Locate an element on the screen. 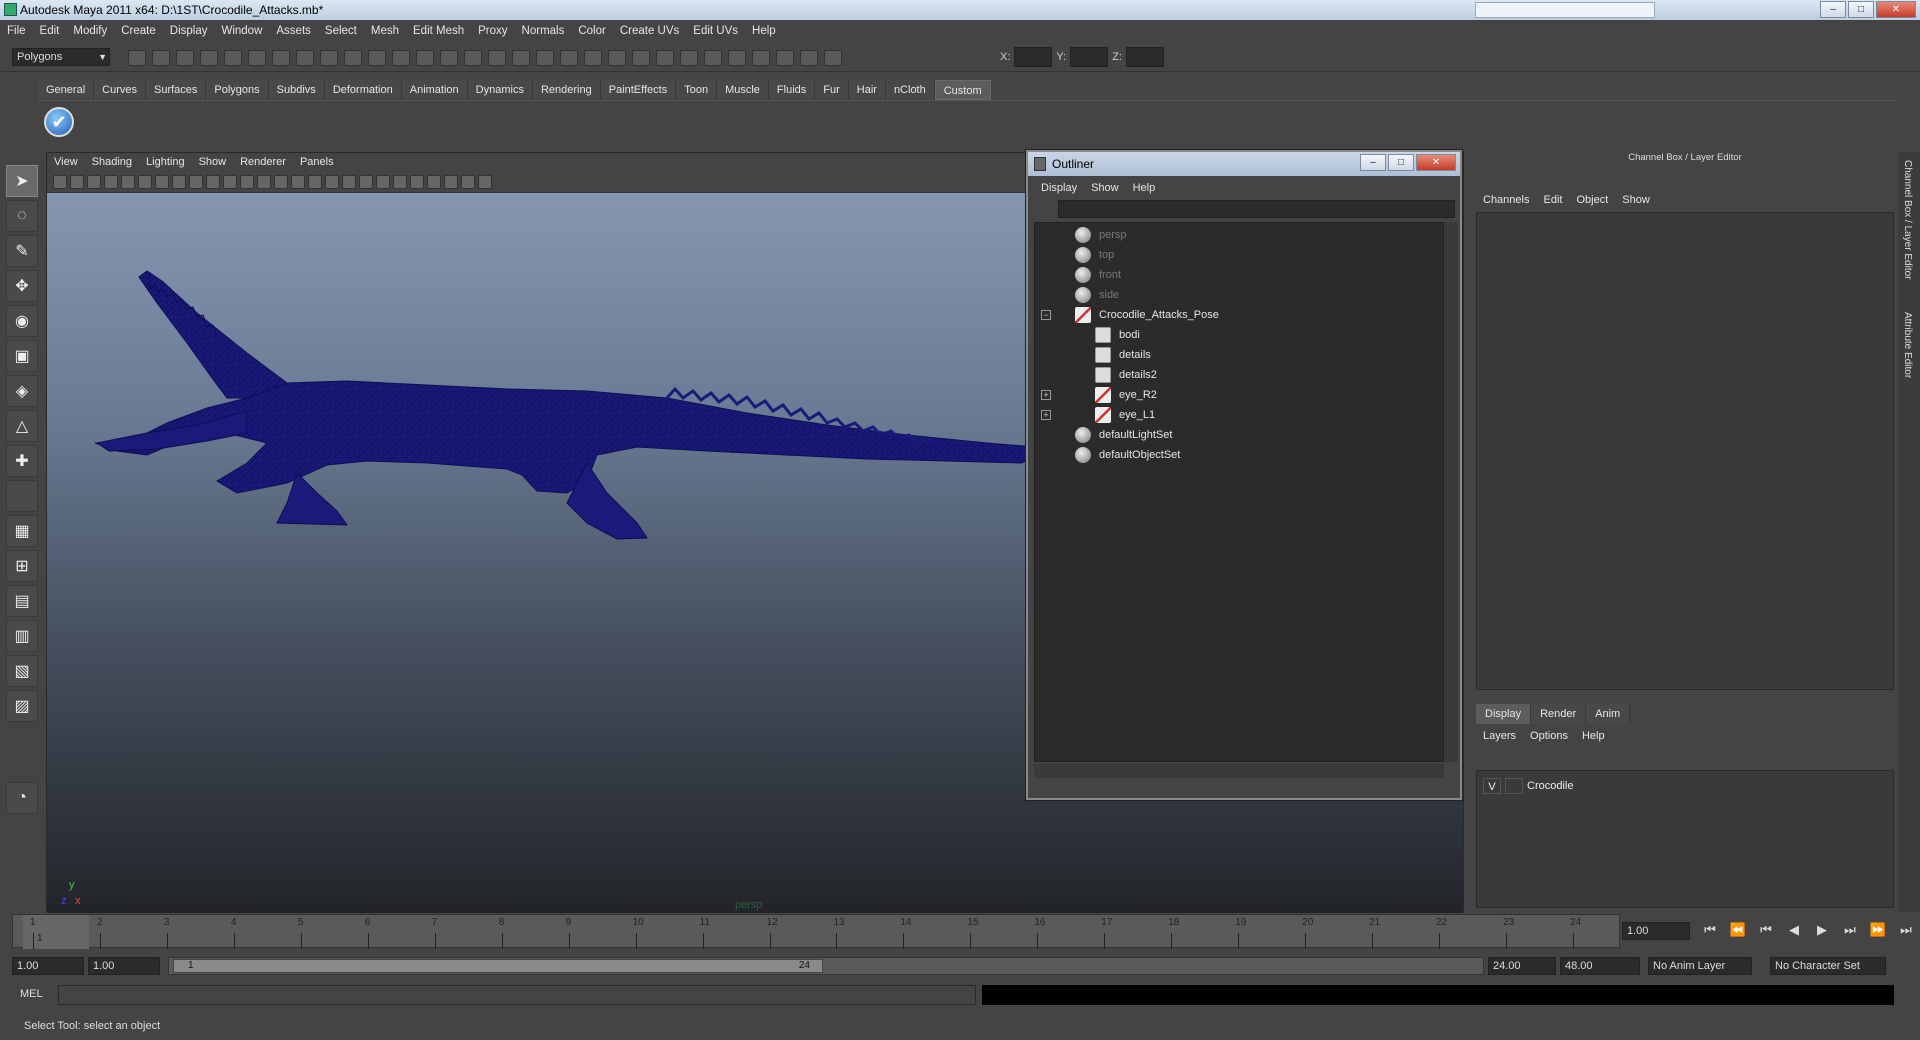 The width and height of the screenshot is (1920, 1040). menu-help: Help is located at coordinates (764, 31).